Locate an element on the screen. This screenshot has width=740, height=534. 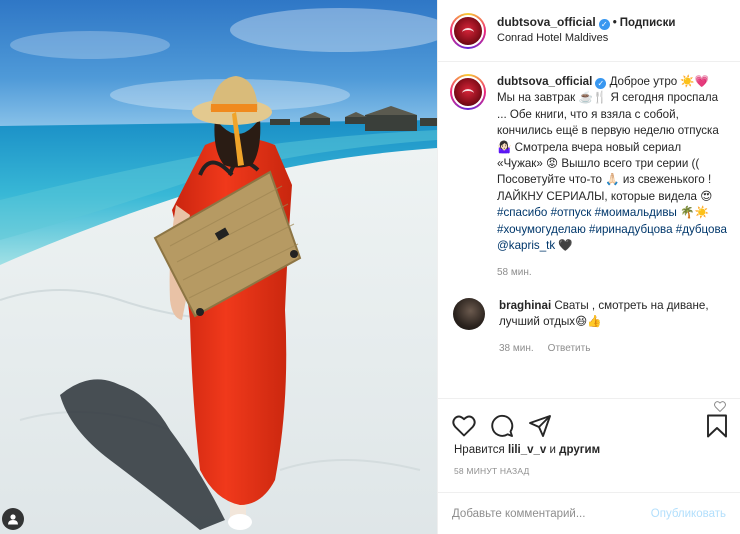
likes-line: Нравится lili_v_v и другим is located at coordinates (589, 454).